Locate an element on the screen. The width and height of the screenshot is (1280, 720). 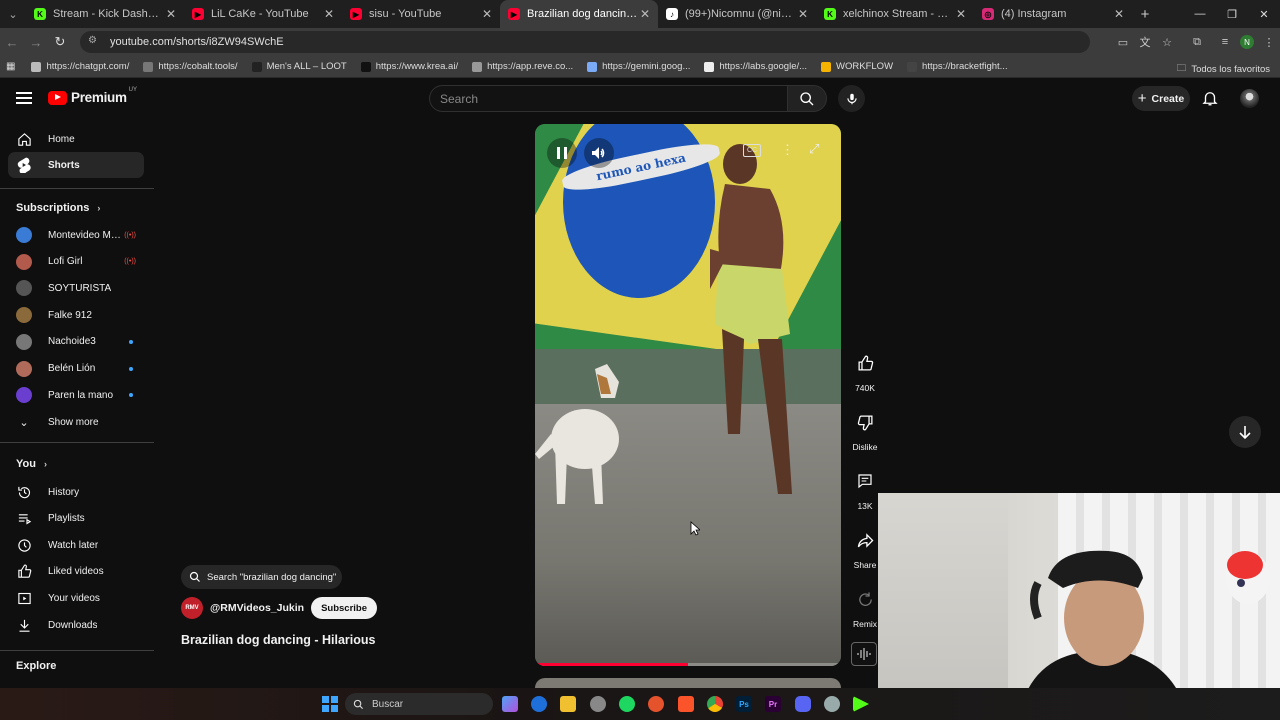
show-more-button: ⌄ Show more is located at coordinates (76, 422).